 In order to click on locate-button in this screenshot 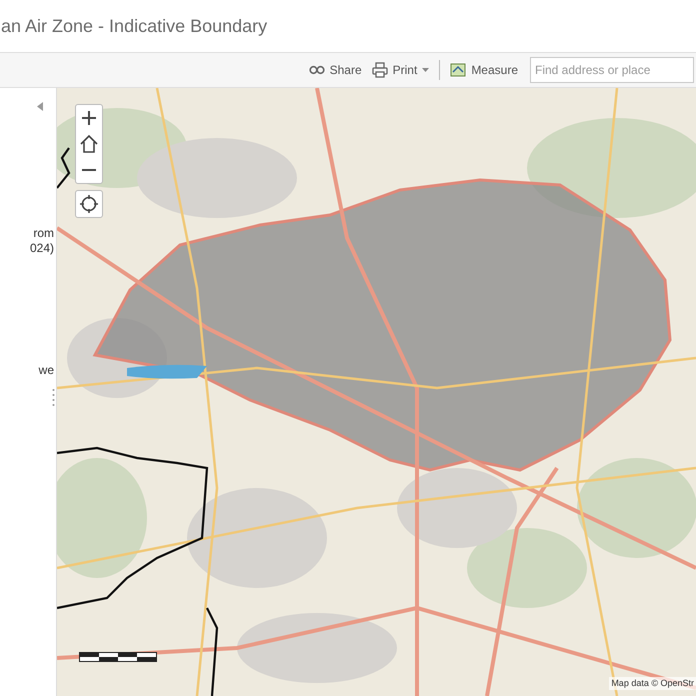, I will do `click(89, 204)`.